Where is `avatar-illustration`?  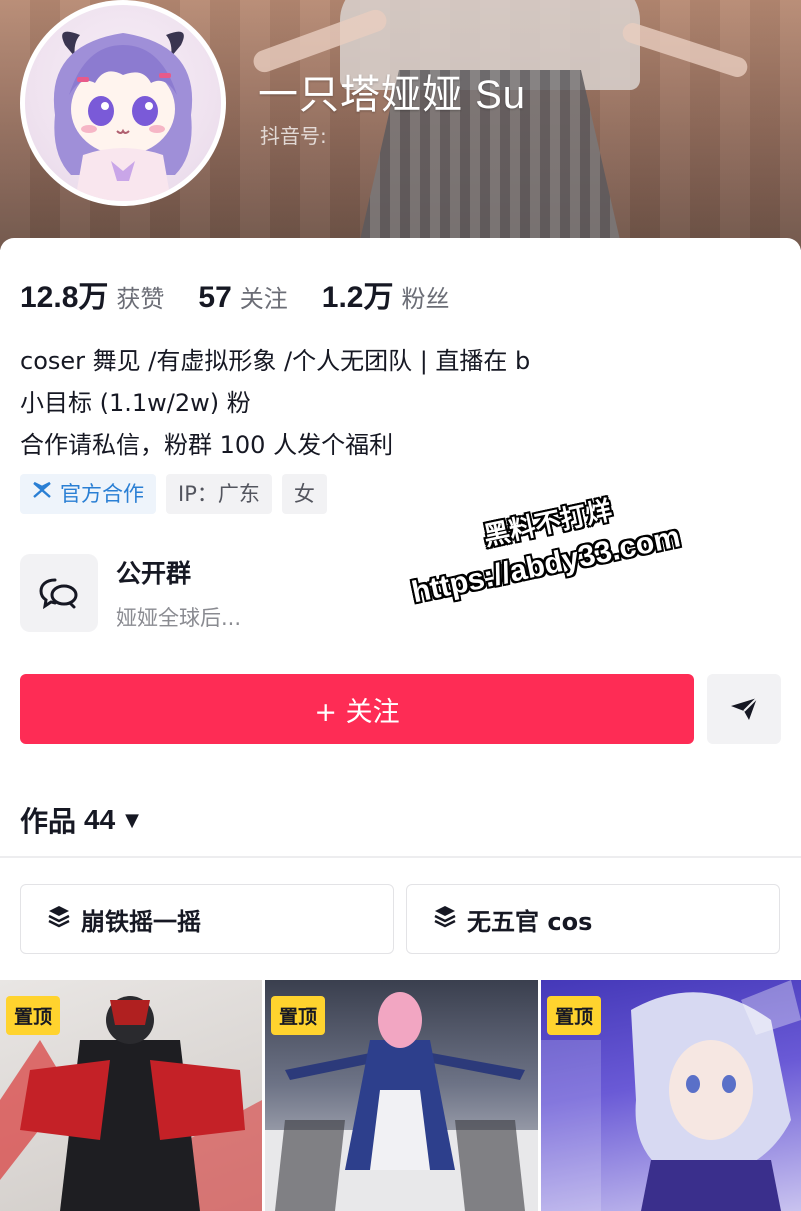 avatar-illustration is located at coordinates (123, 116).